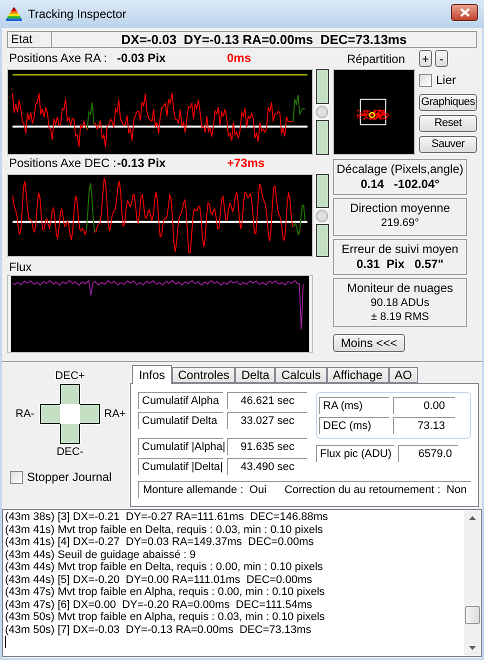 The width and height of the screenshot is (484, 660). What do you see at coordinates (369, 343) in the screenshot?
I see `less-button: Moins <<<` at bounding box center [369, 343].